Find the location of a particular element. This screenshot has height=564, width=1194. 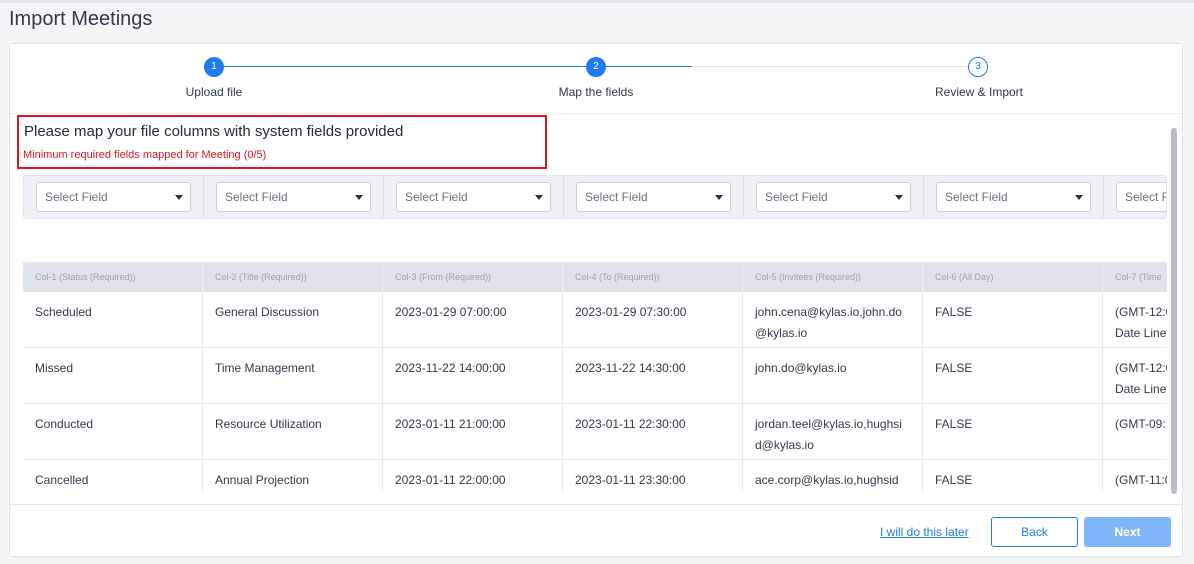

table-cell: General Discussion is located at coordinates (293, 320).